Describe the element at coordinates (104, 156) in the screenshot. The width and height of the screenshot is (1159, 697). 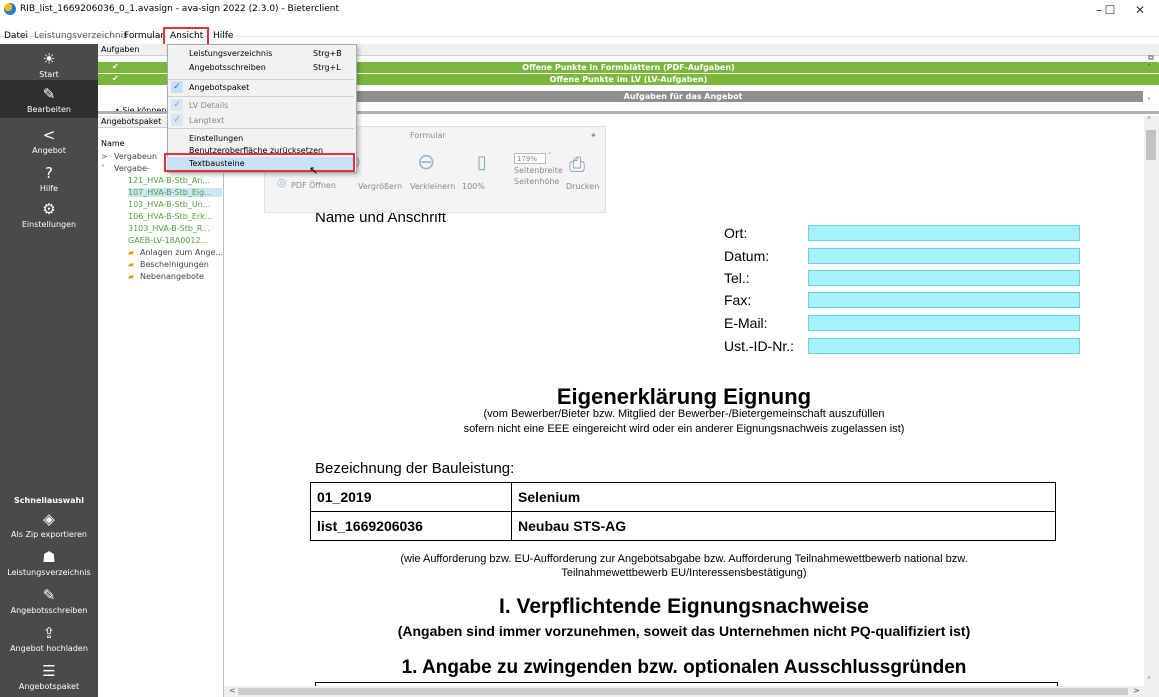
I see `expand-icon: >` at that location.